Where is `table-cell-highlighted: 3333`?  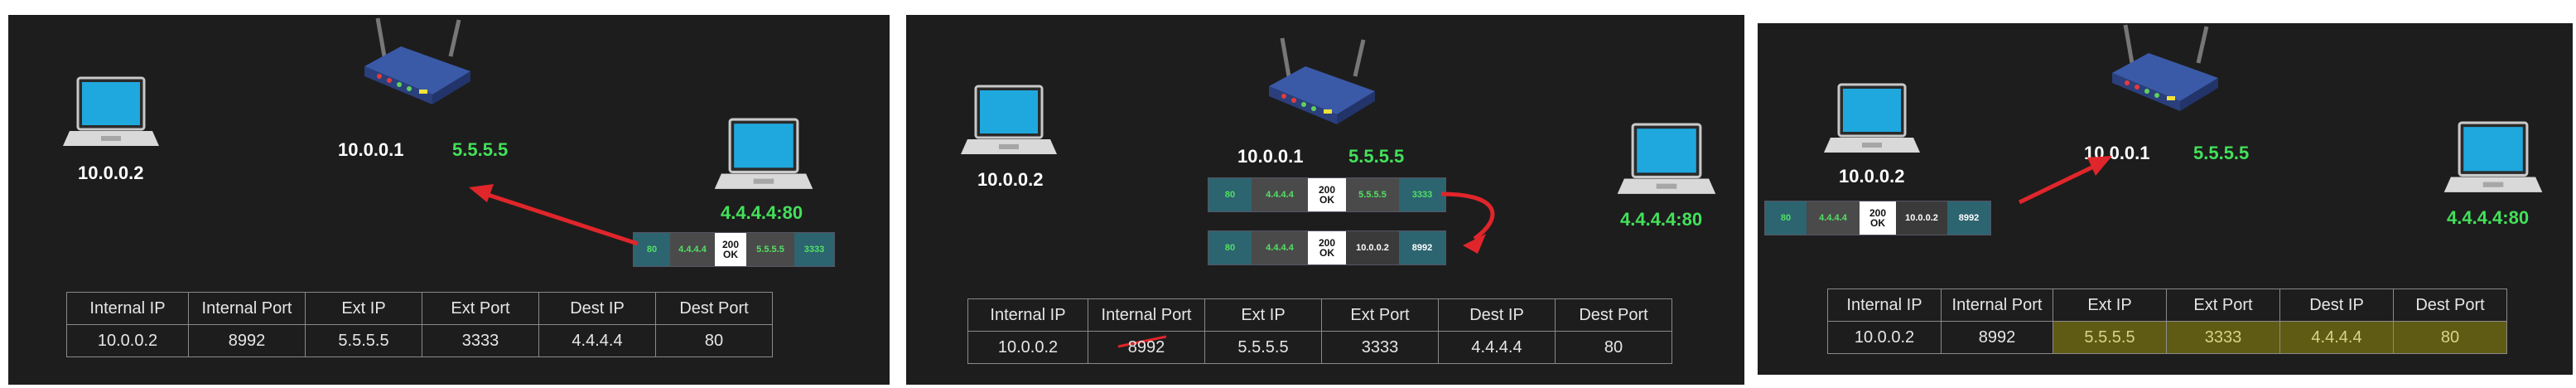
table-cell-highlighted: 3333 is located at coordinates (2223, 337).